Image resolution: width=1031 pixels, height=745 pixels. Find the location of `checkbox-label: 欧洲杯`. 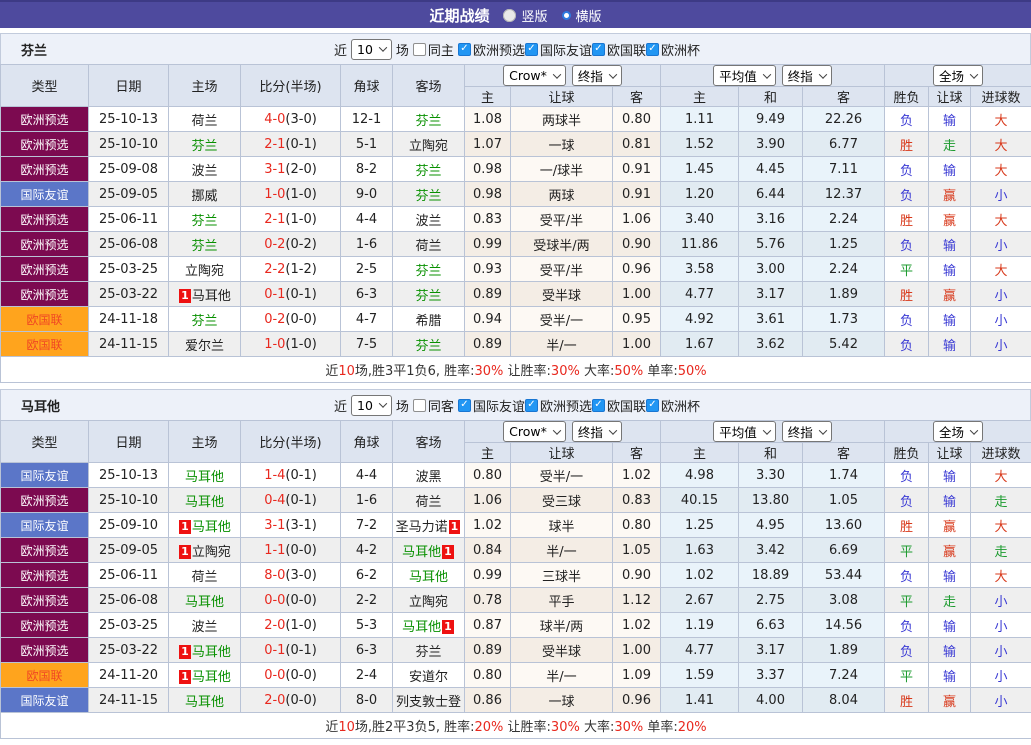

checkbox-label: 欧洲杯 is located at coordinates (680, 405).